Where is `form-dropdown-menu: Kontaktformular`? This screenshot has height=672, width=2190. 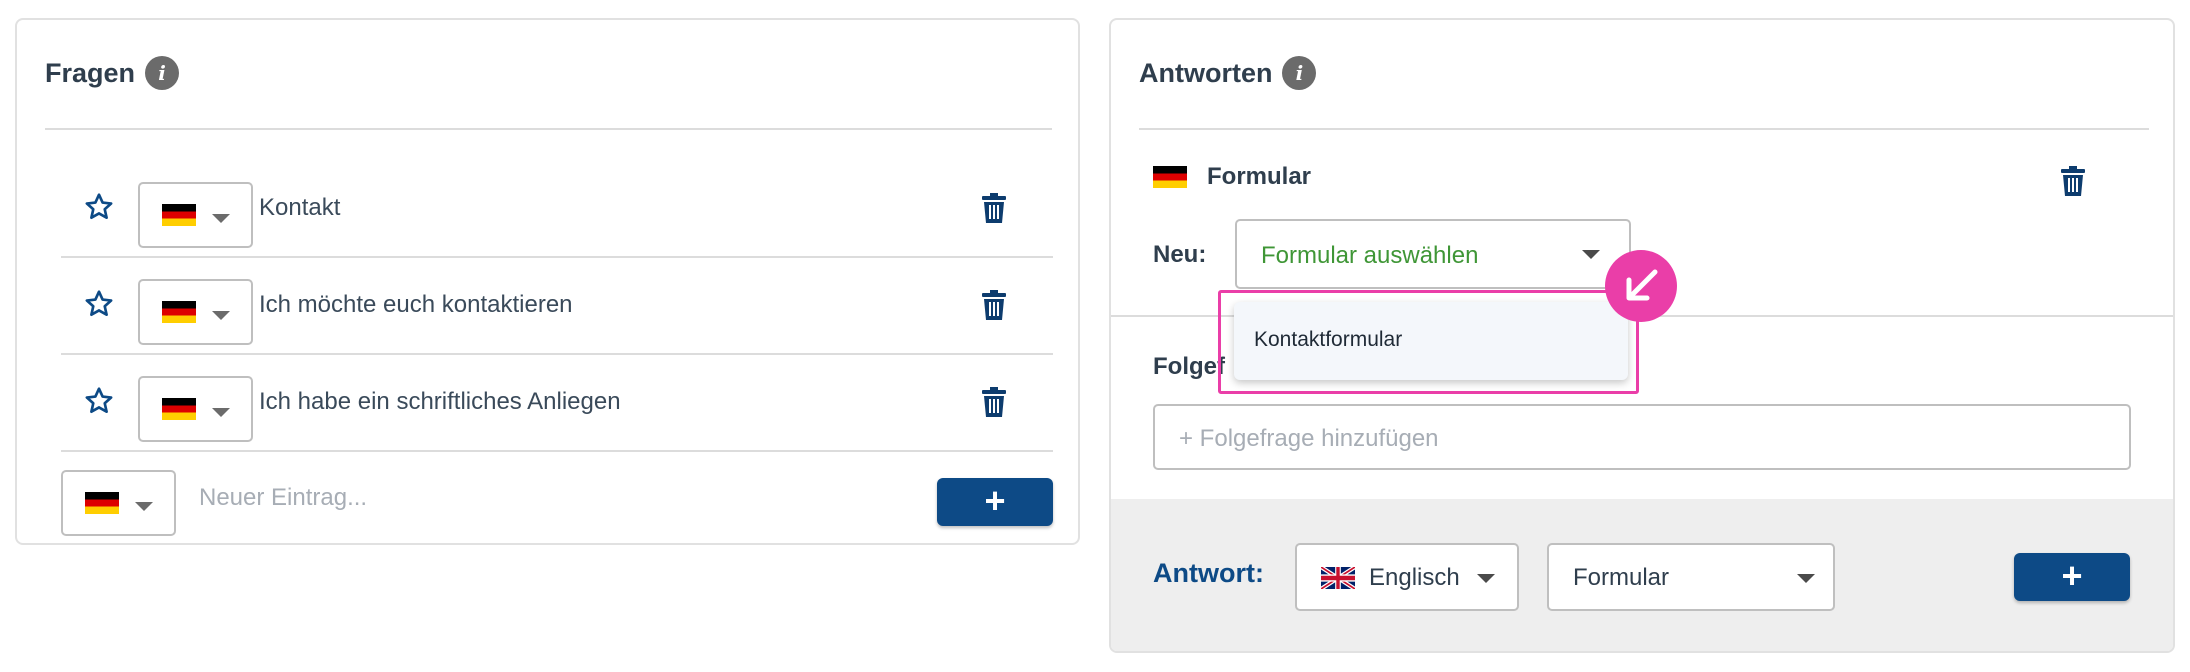 form-dropdown-menu: Kontaktformular is located at coordinates (1431, 341).